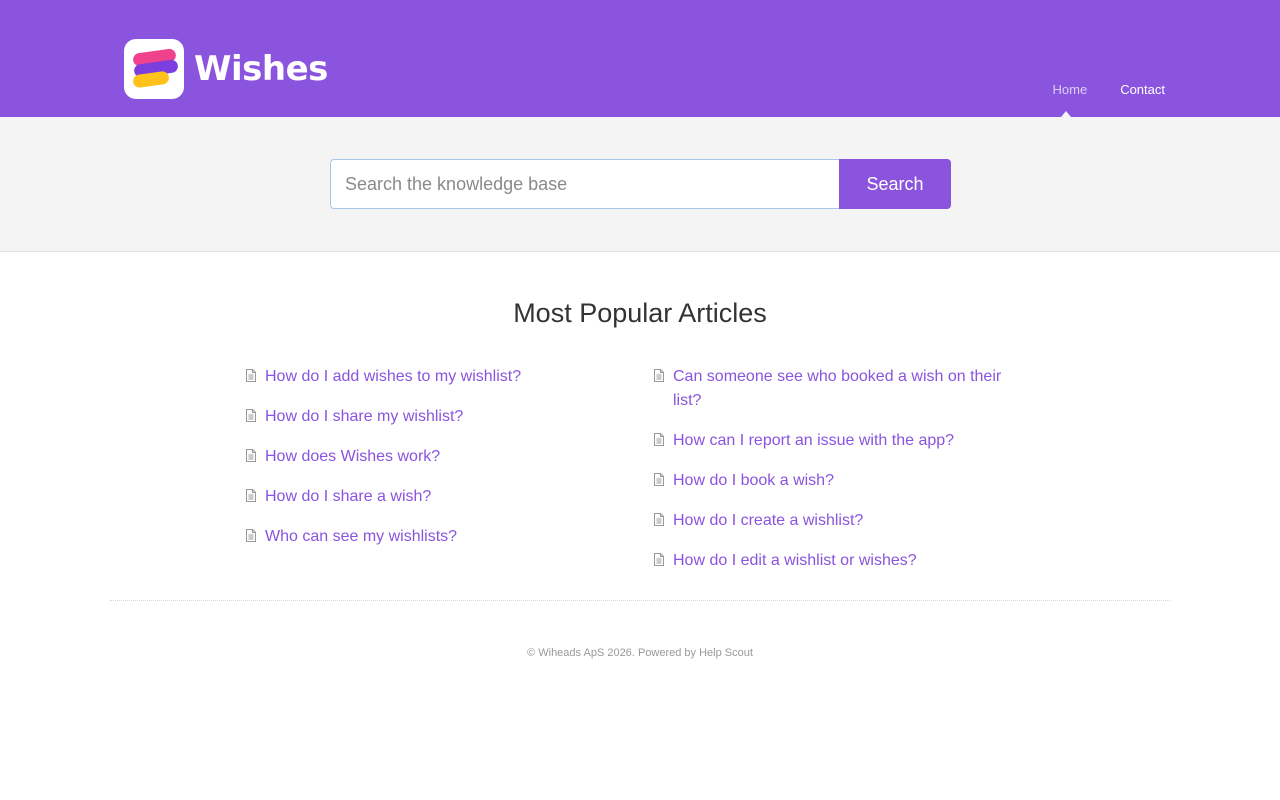  Describe the element at coordinates (361, 537) in the screenshot. I see `article-link: Who can see my wishlists?` at that location.